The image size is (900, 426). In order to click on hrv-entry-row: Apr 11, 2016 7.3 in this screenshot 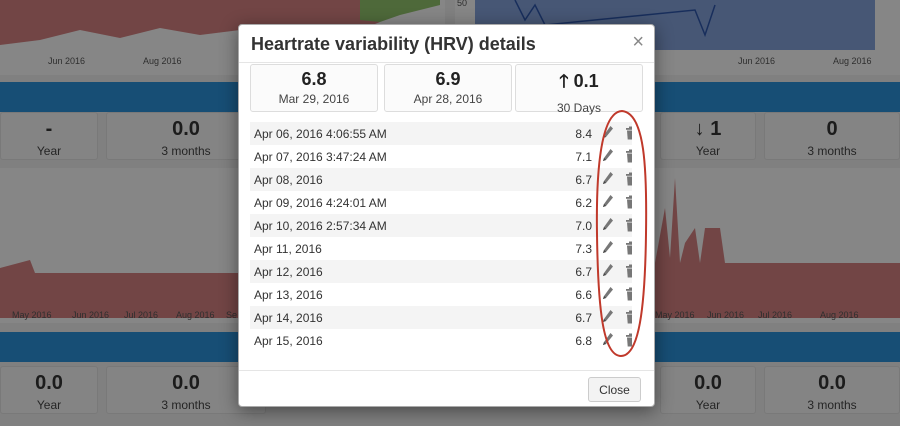, I will do `click(441, 248)`.